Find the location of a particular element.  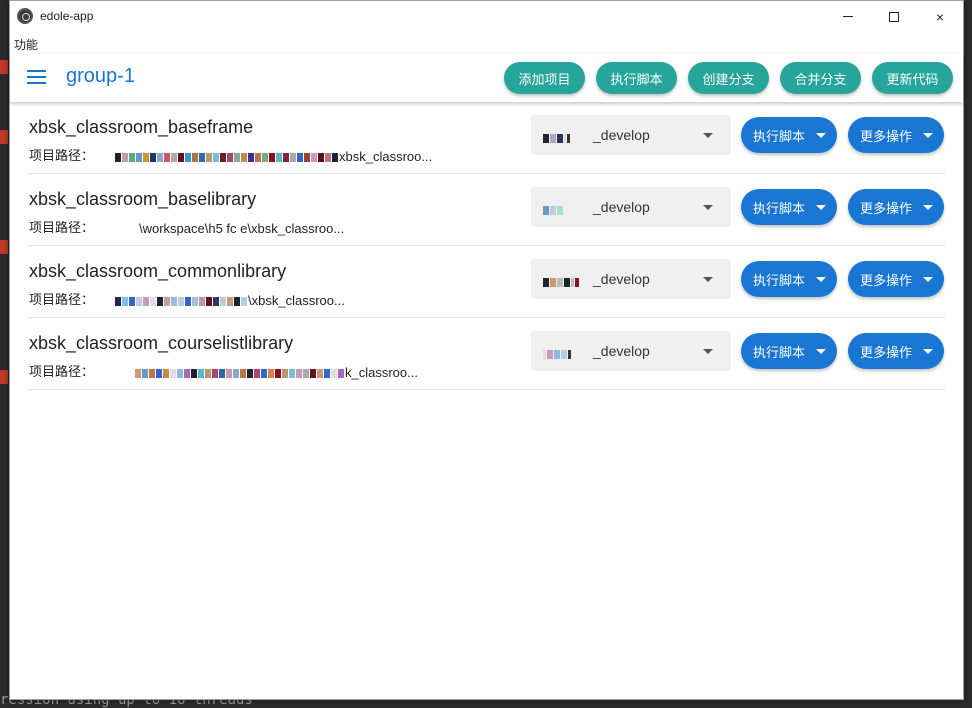

update-code-button: 更新代码 is located at coordinates (912, 78).